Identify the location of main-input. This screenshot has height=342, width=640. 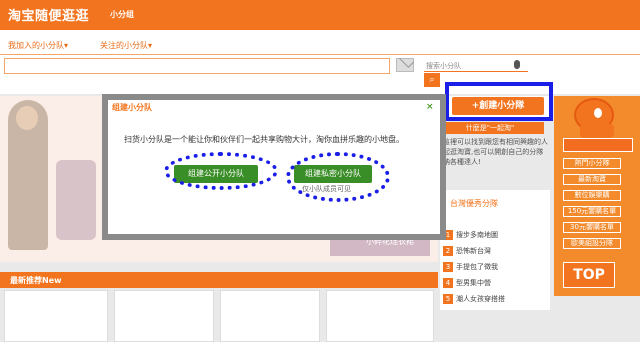
(197, 66).